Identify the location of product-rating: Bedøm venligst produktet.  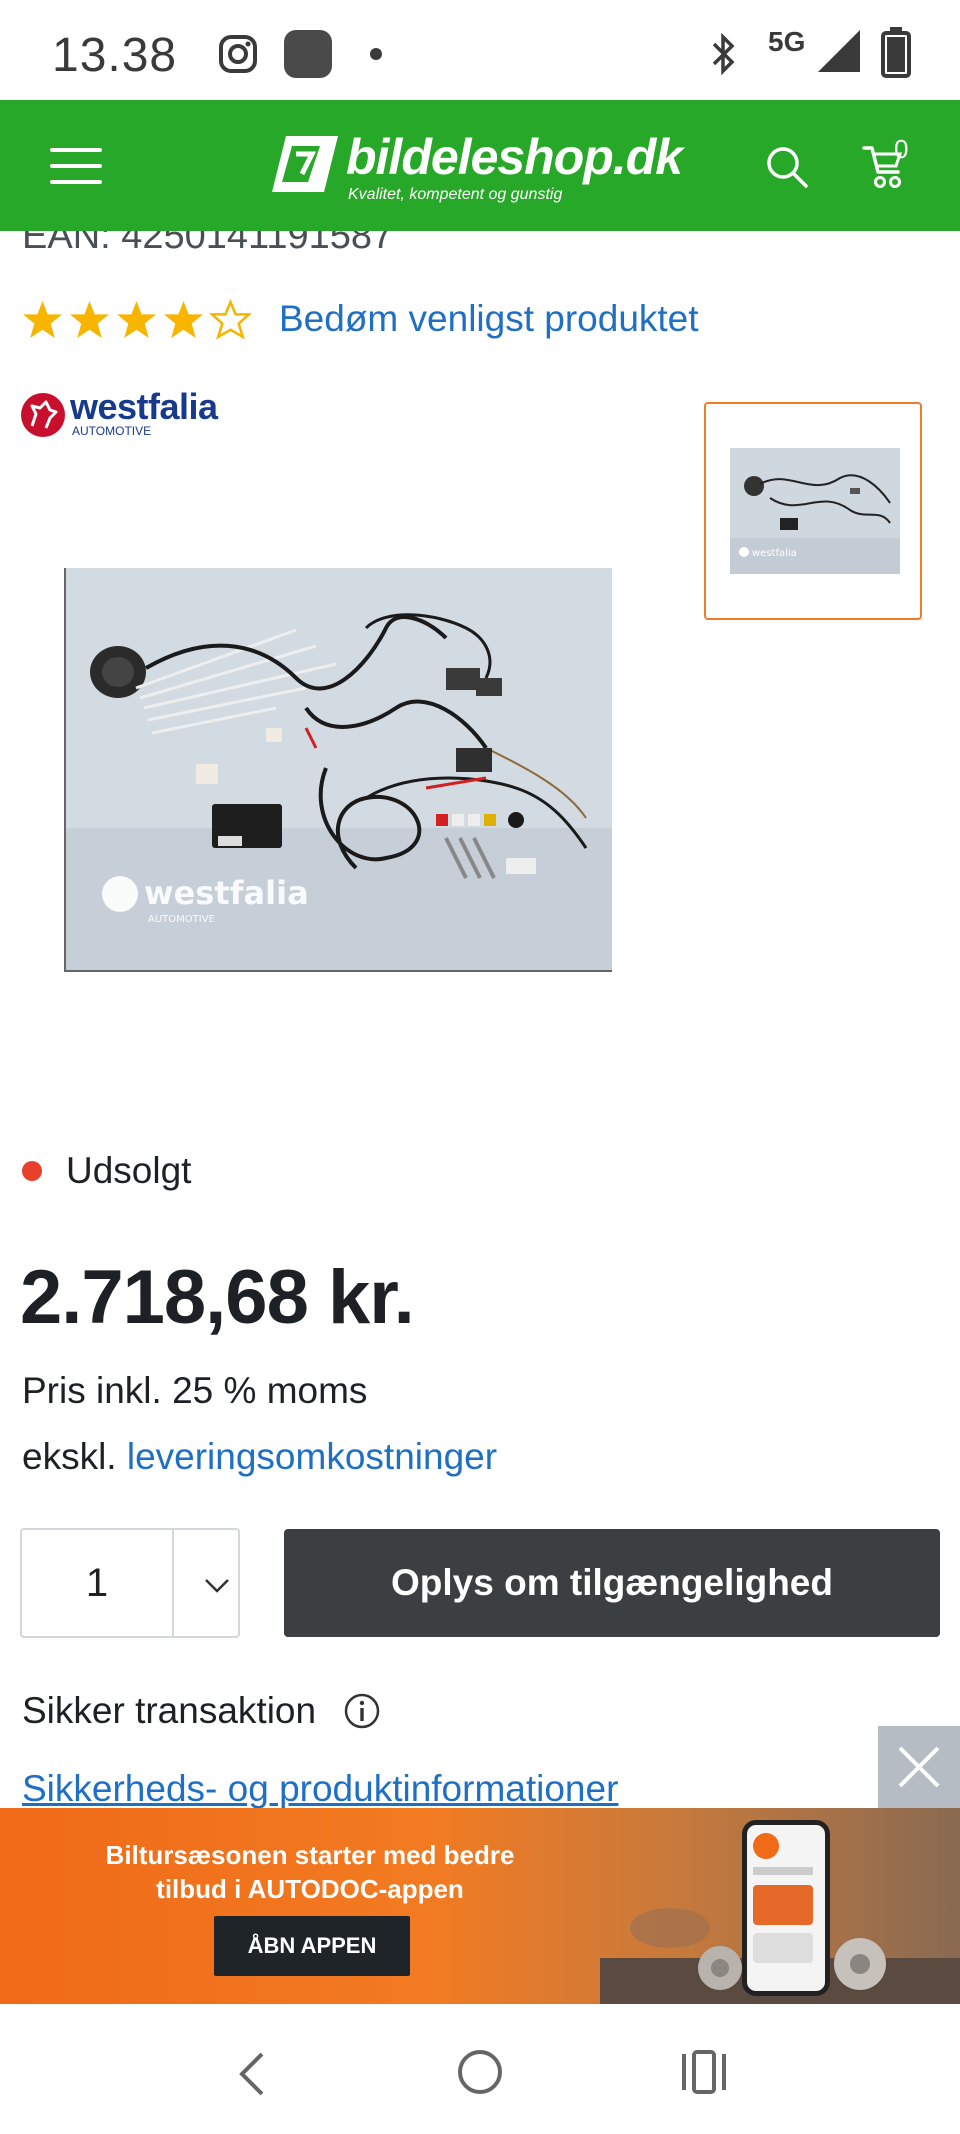
(360, 319).